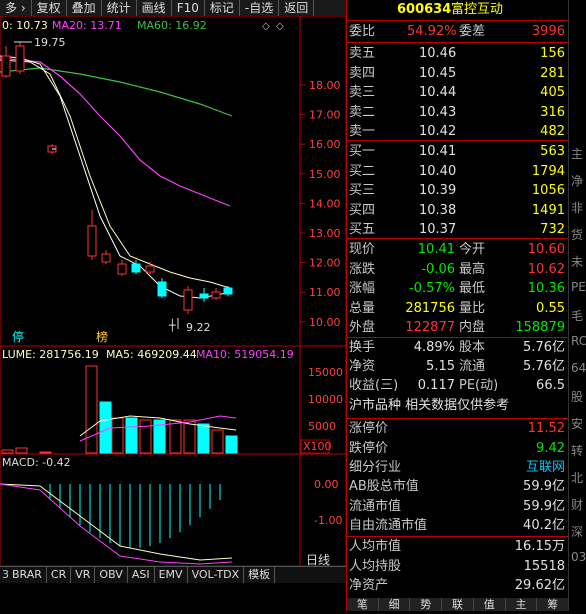  I want to click on strip-label: RC, so click(578, 341).